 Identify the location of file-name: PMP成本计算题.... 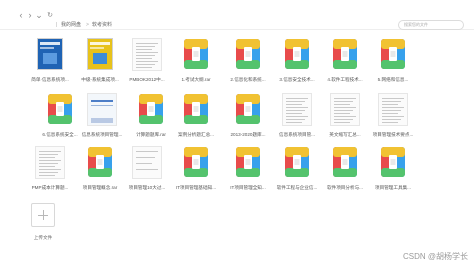
(50, 187).